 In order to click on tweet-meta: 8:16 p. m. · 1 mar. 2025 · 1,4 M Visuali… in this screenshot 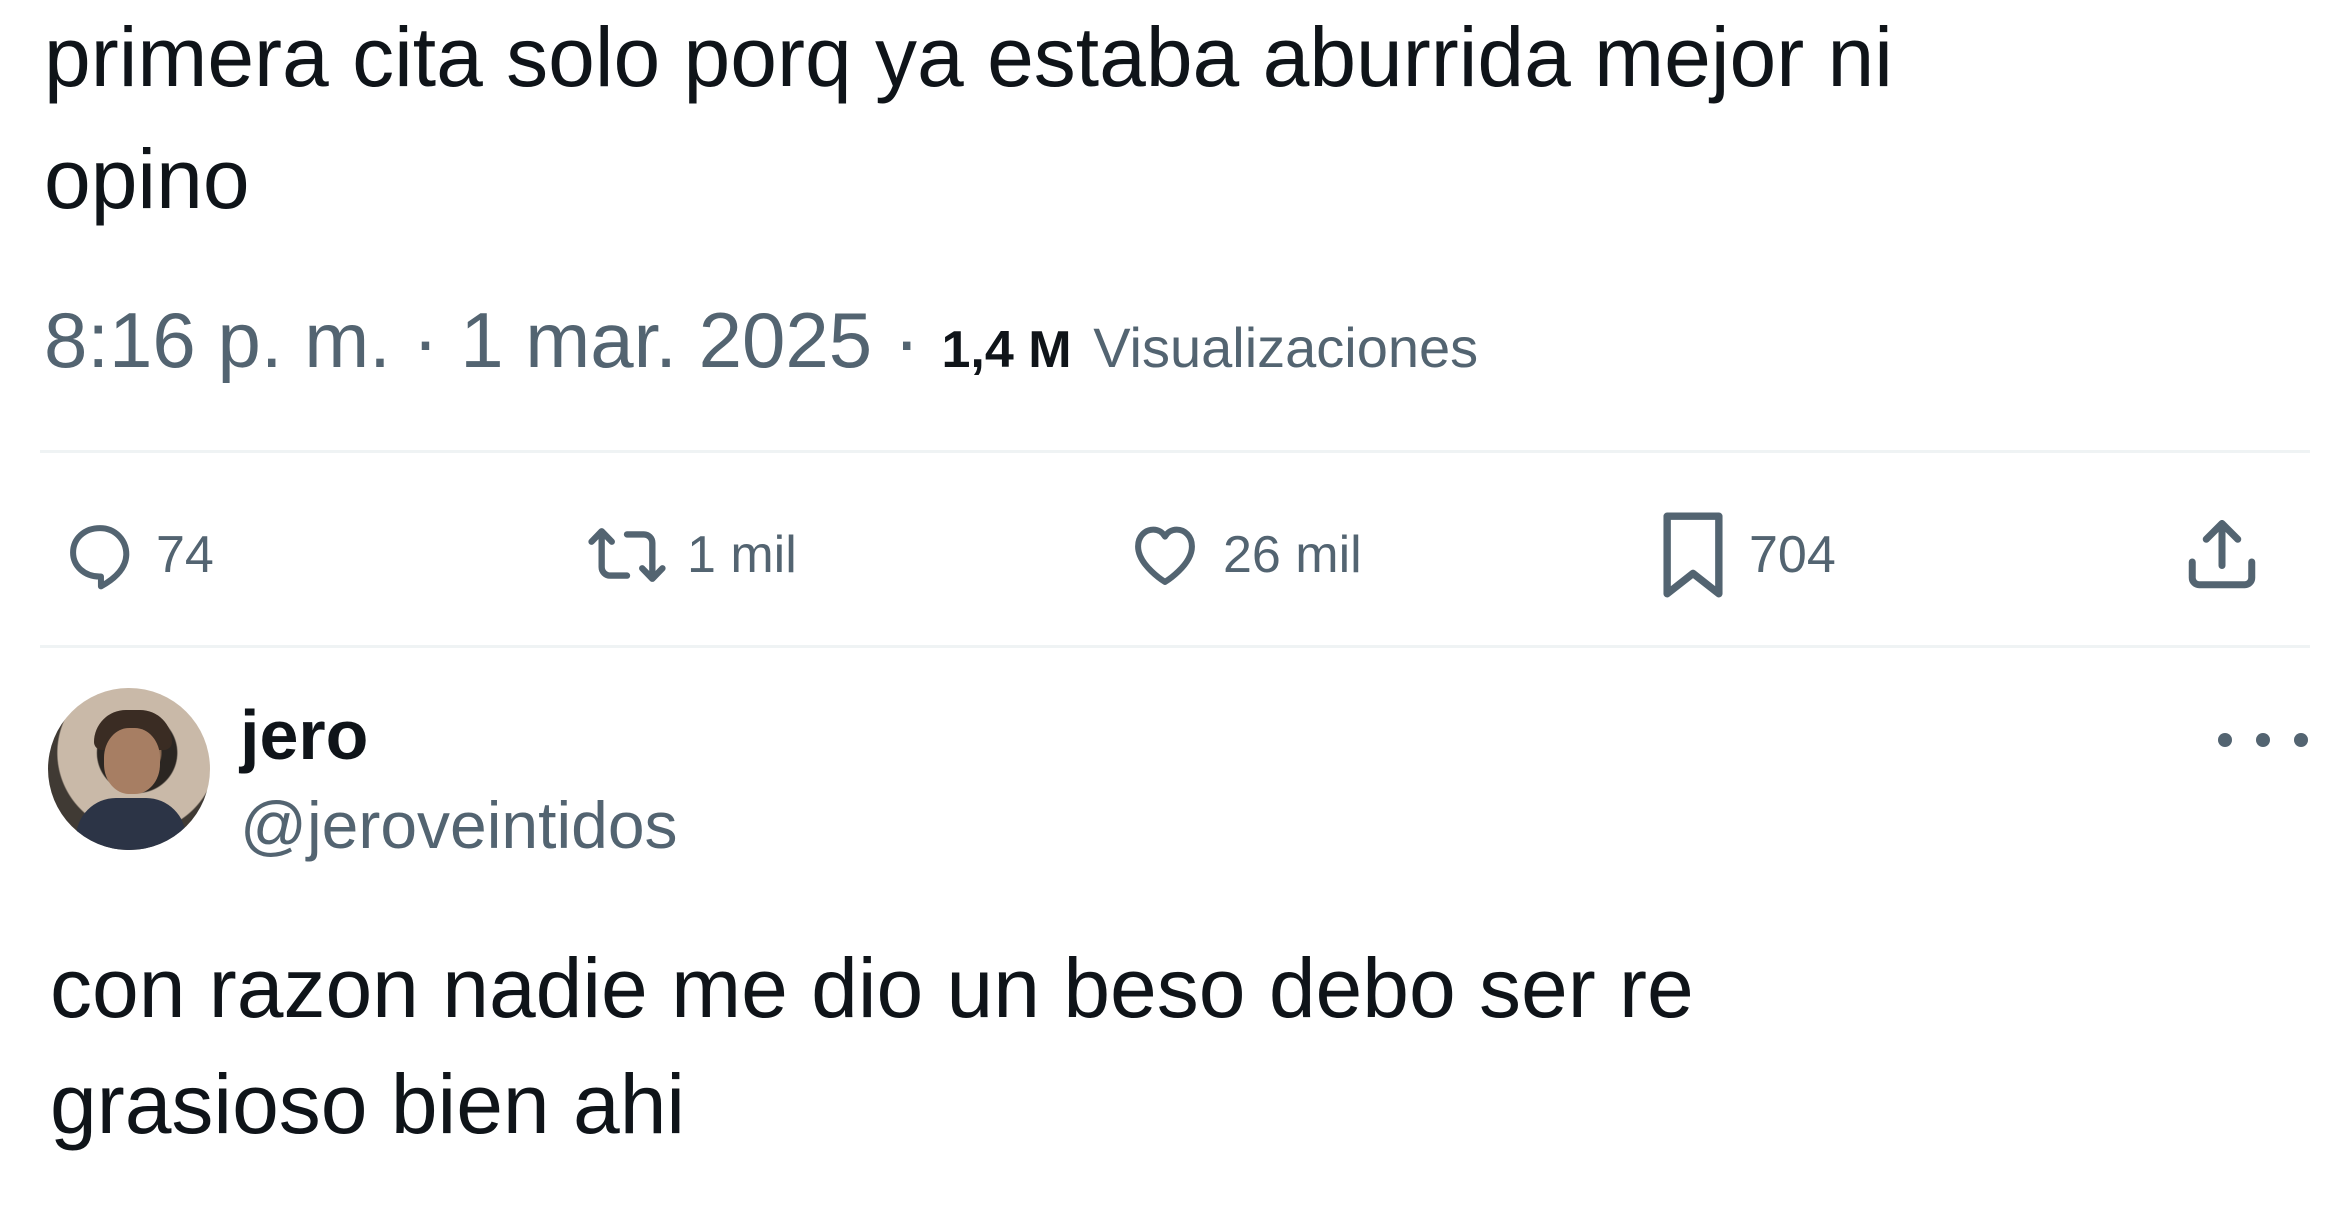, I will do `click(761, 345)`.